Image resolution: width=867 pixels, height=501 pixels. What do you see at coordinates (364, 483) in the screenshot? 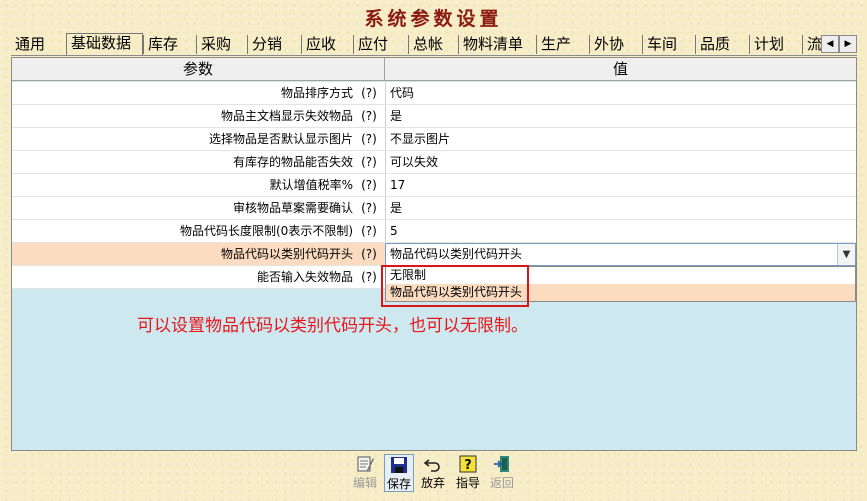
I see `edit-button-label: 编辑` at bounding box center [364, 483].